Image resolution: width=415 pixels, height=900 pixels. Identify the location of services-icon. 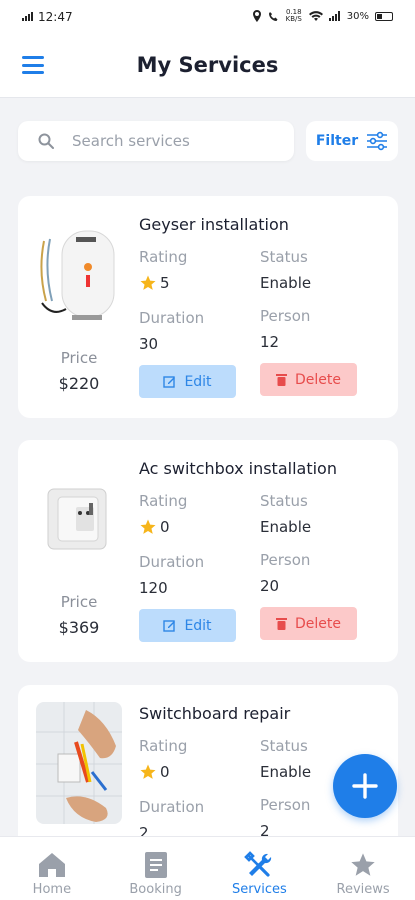
(258, 864).